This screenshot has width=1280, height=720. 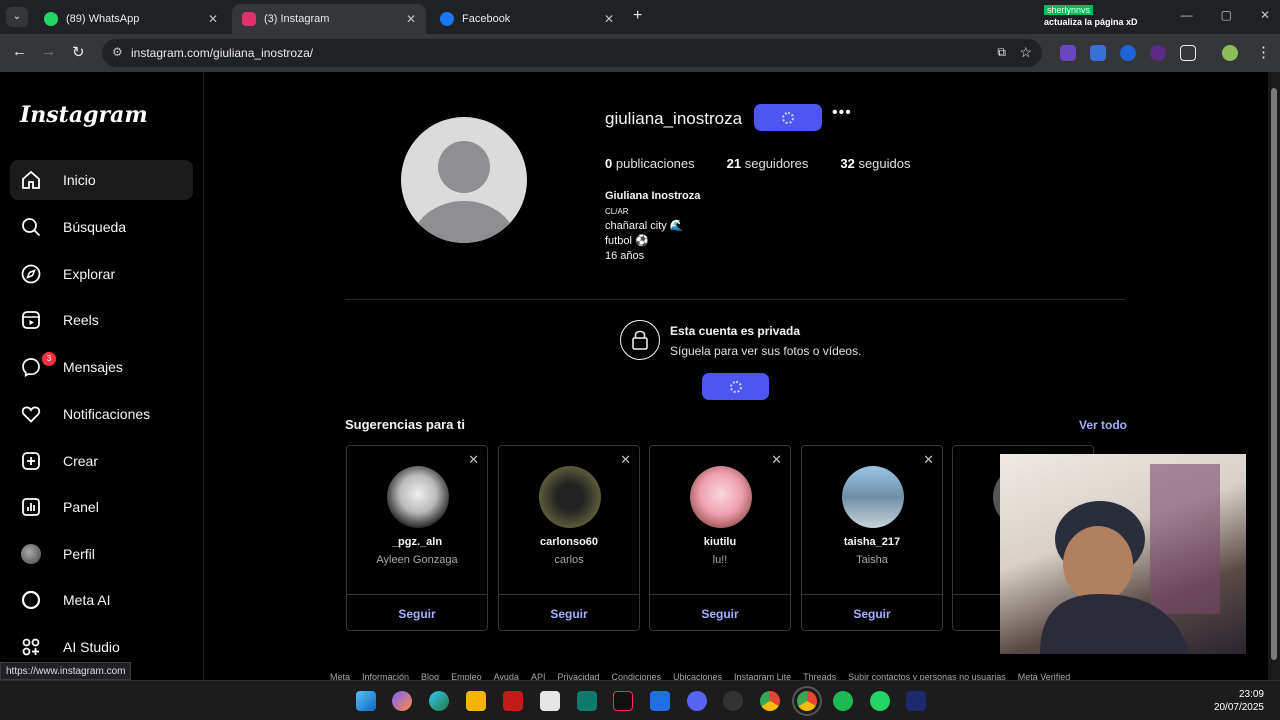 What do you see at coordinates (91, 647) in the screenshot?
I see `sidebar-item-label: AI Studio` at bounding box center [91, 647].